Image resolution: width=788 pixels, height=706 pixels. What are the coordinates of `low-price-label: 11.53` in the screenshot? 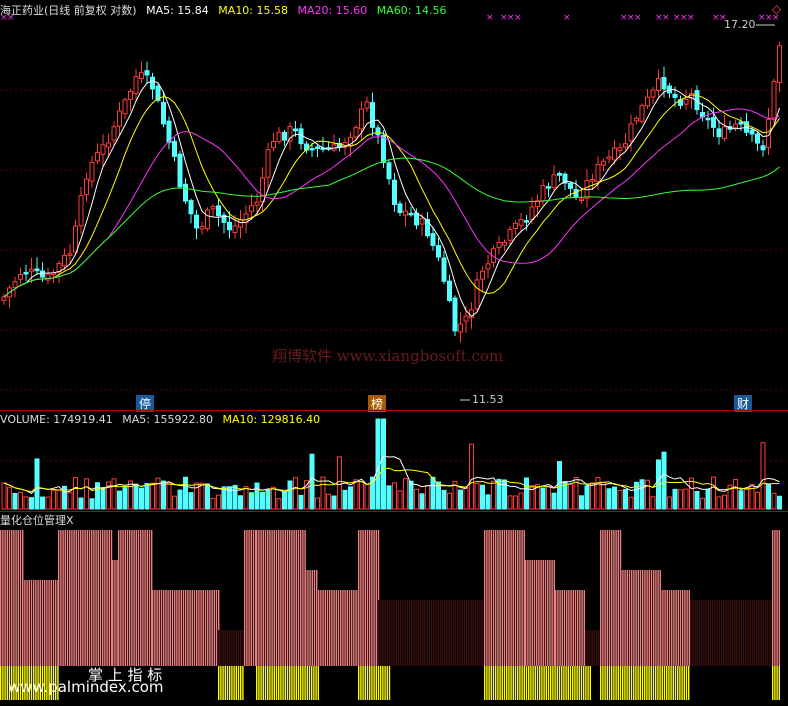 It's located at (488, 399).